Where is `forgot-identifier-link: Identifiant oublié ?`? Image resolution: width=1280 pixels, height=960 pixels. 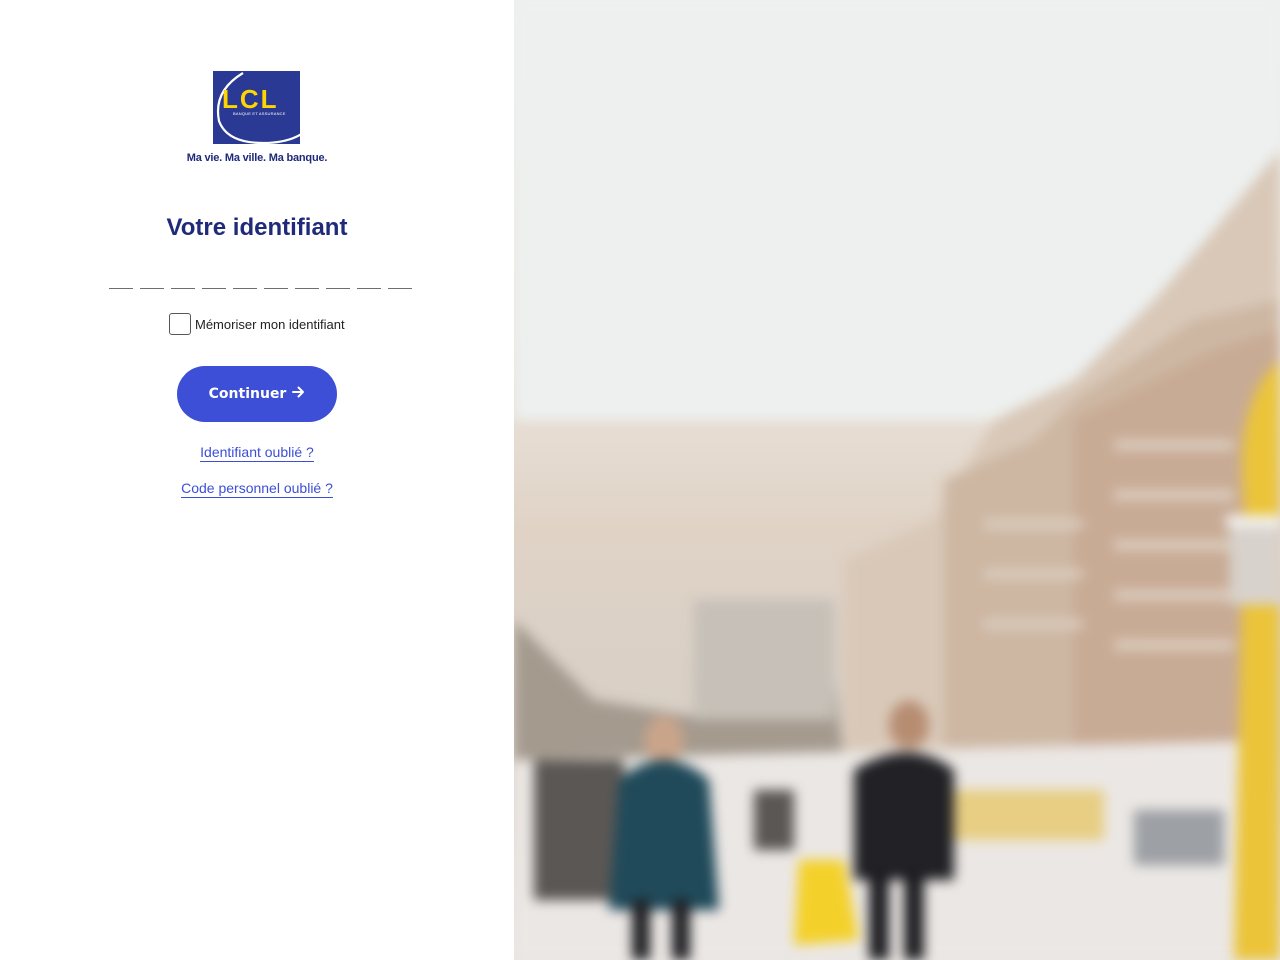
forgot-identifier-link: Identifiant oublié ? is located at coordinates (257, 453).